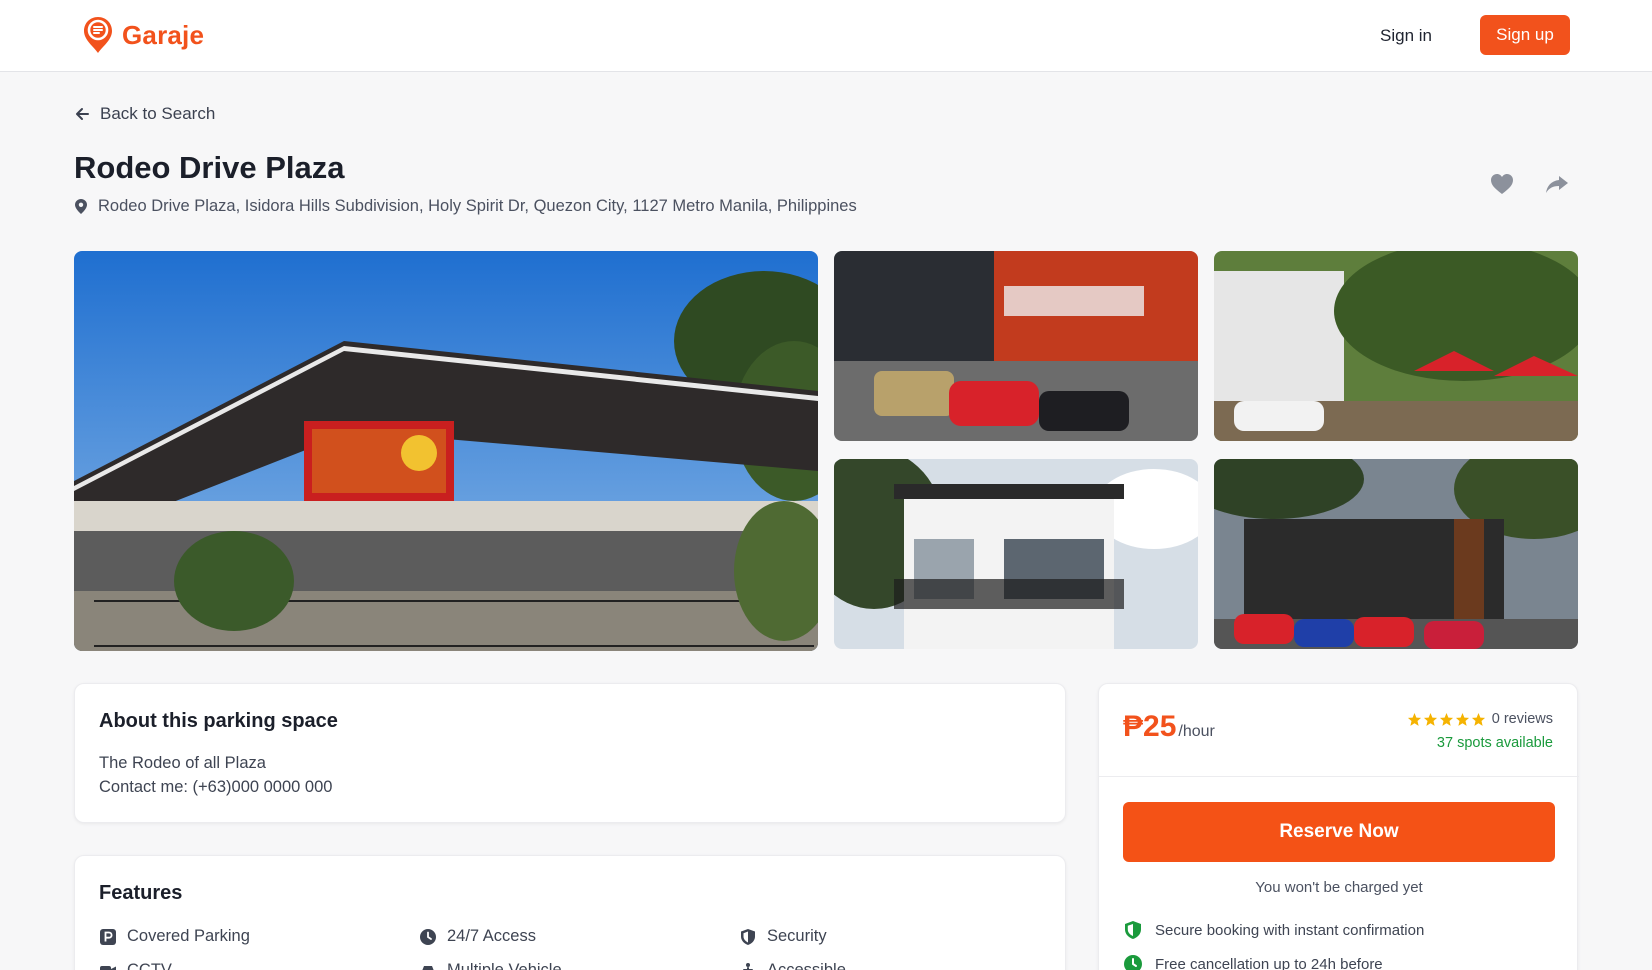 This screenshot has height=970, width=1652. Describe the element at coordinates (1339, 887) in the screenshot. I see `no-charge-note: You won't be charged yet` at that location.